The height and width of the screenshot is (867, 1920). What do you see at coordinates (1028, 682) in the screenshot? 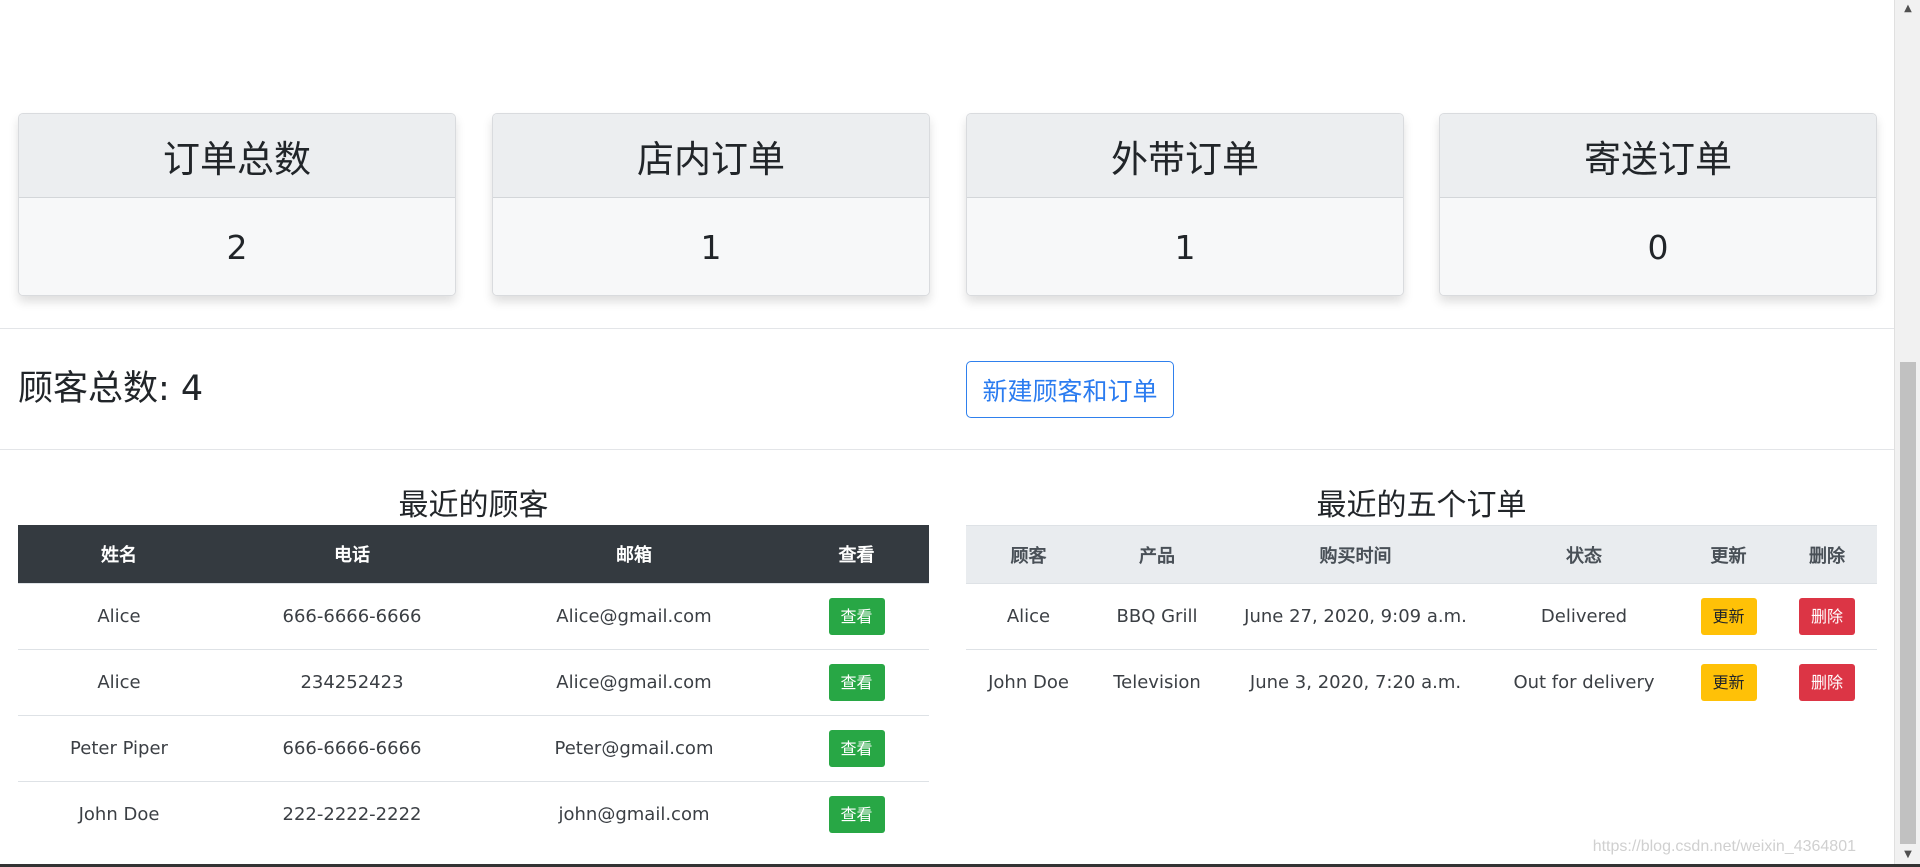
I see `order-customer: John Doe` at bounding box center [1028, 682].